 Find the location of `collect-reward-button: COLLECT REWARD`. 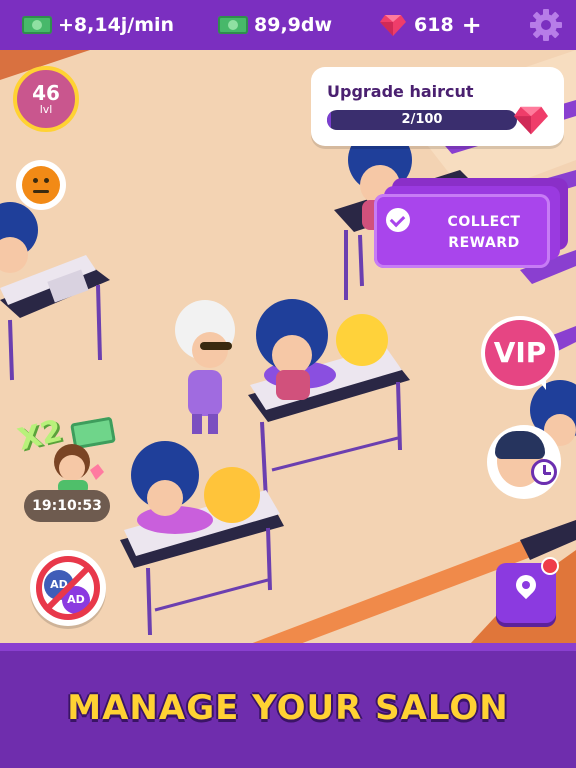

collect-reward-button: COLLECT REWARD is located at coordinates (462, 231).